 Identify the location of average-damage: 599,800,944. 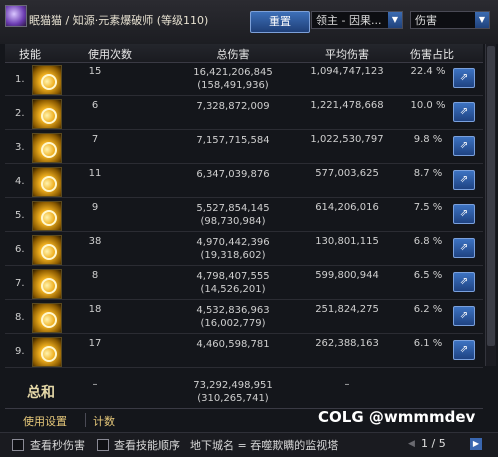
(347, 275).